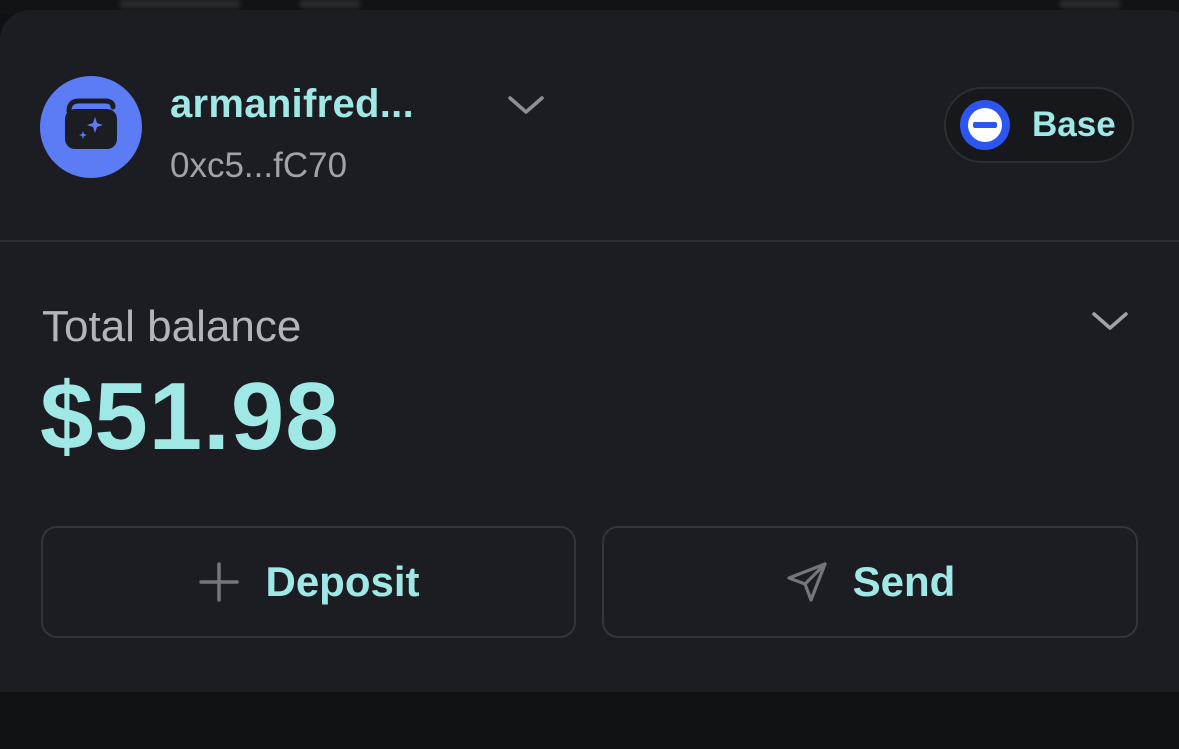  What do you see at coordinates (219, 582) in the screenshot?
I see `plus-icon` at bounding box center [219, 582].